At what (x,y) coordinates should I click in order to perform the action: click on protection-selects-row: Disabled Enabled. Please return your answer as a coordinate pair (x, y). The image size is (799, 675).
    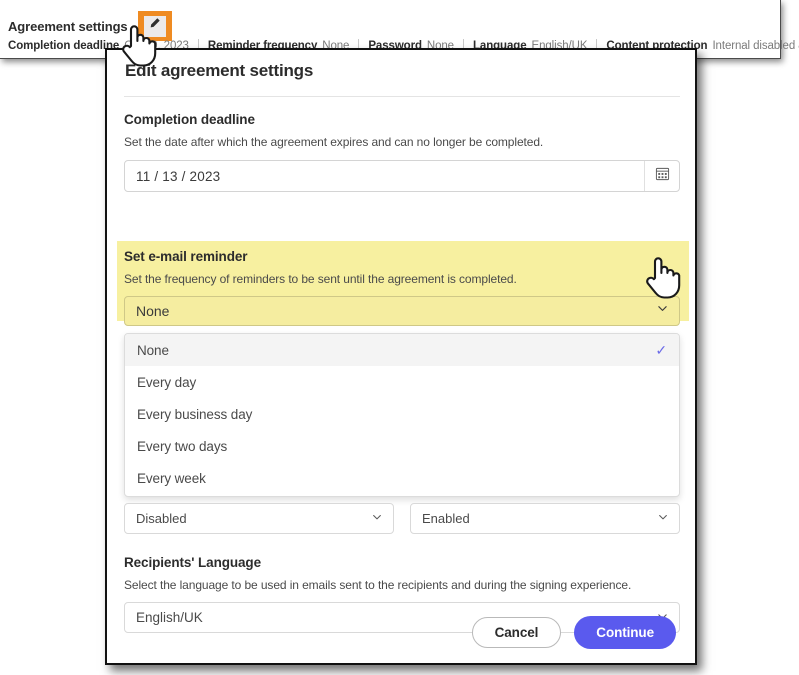
    Looking at the image, I should click on (402, 518).